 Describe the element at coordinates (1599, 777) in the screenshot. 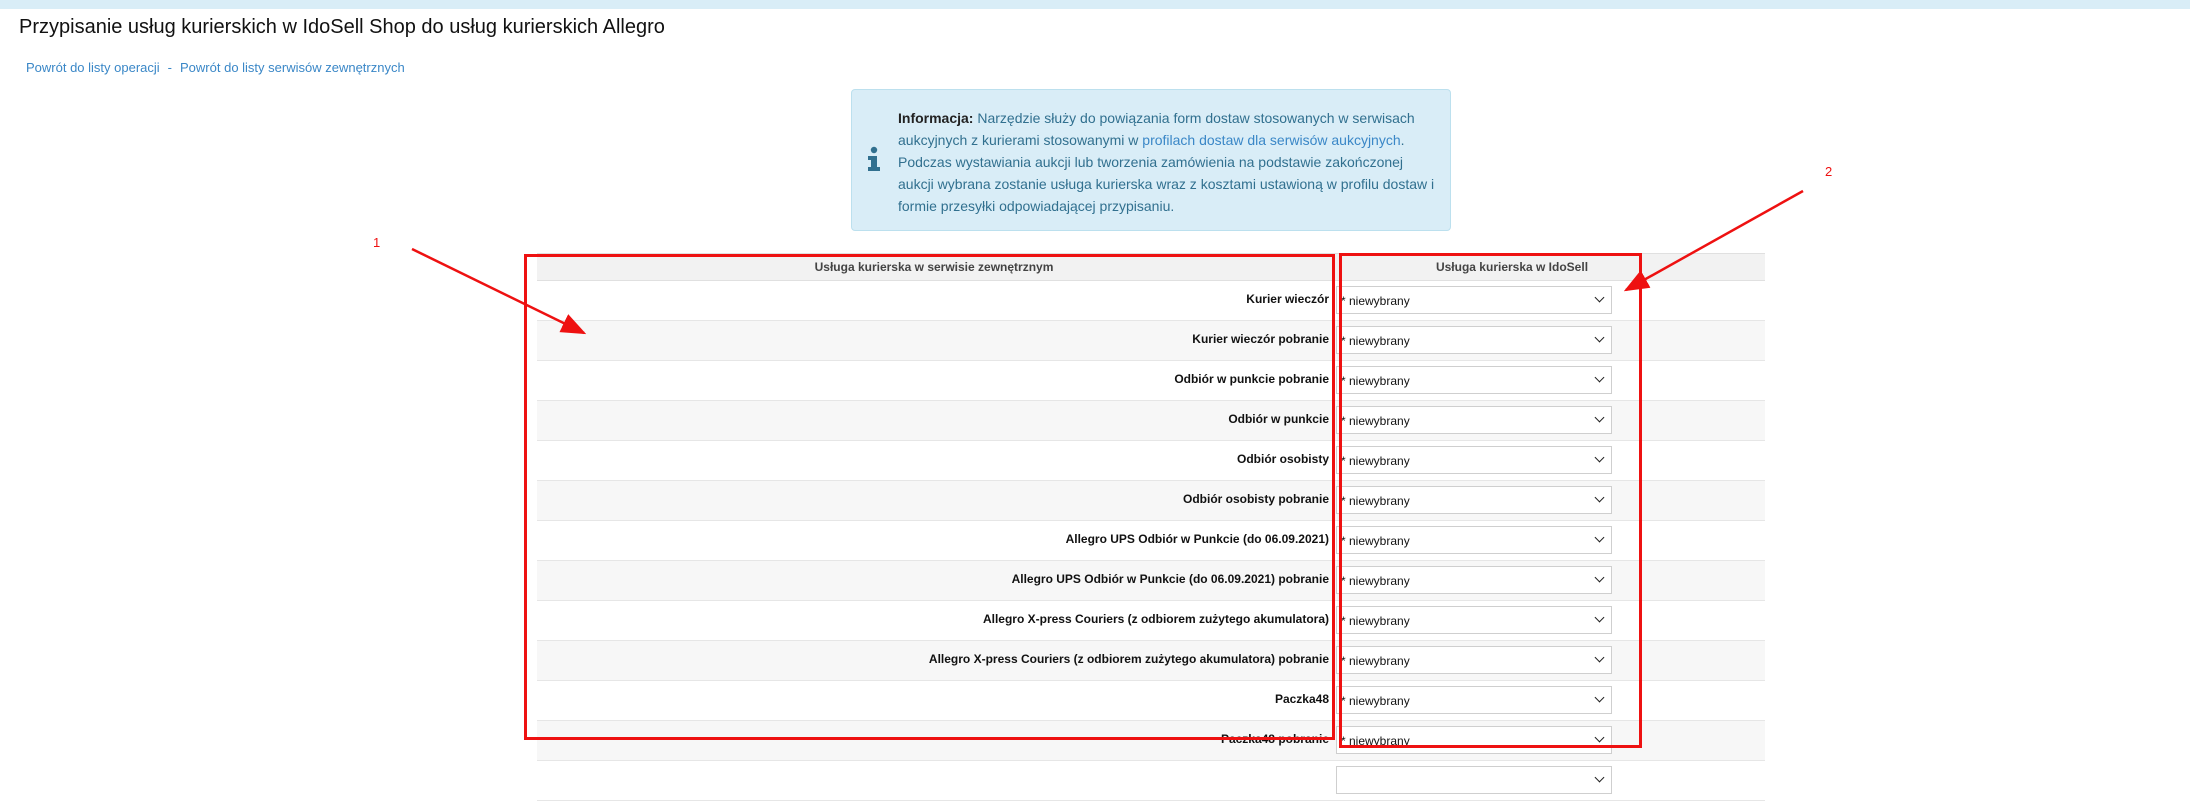

I see `chevron-down-icon` at that location.